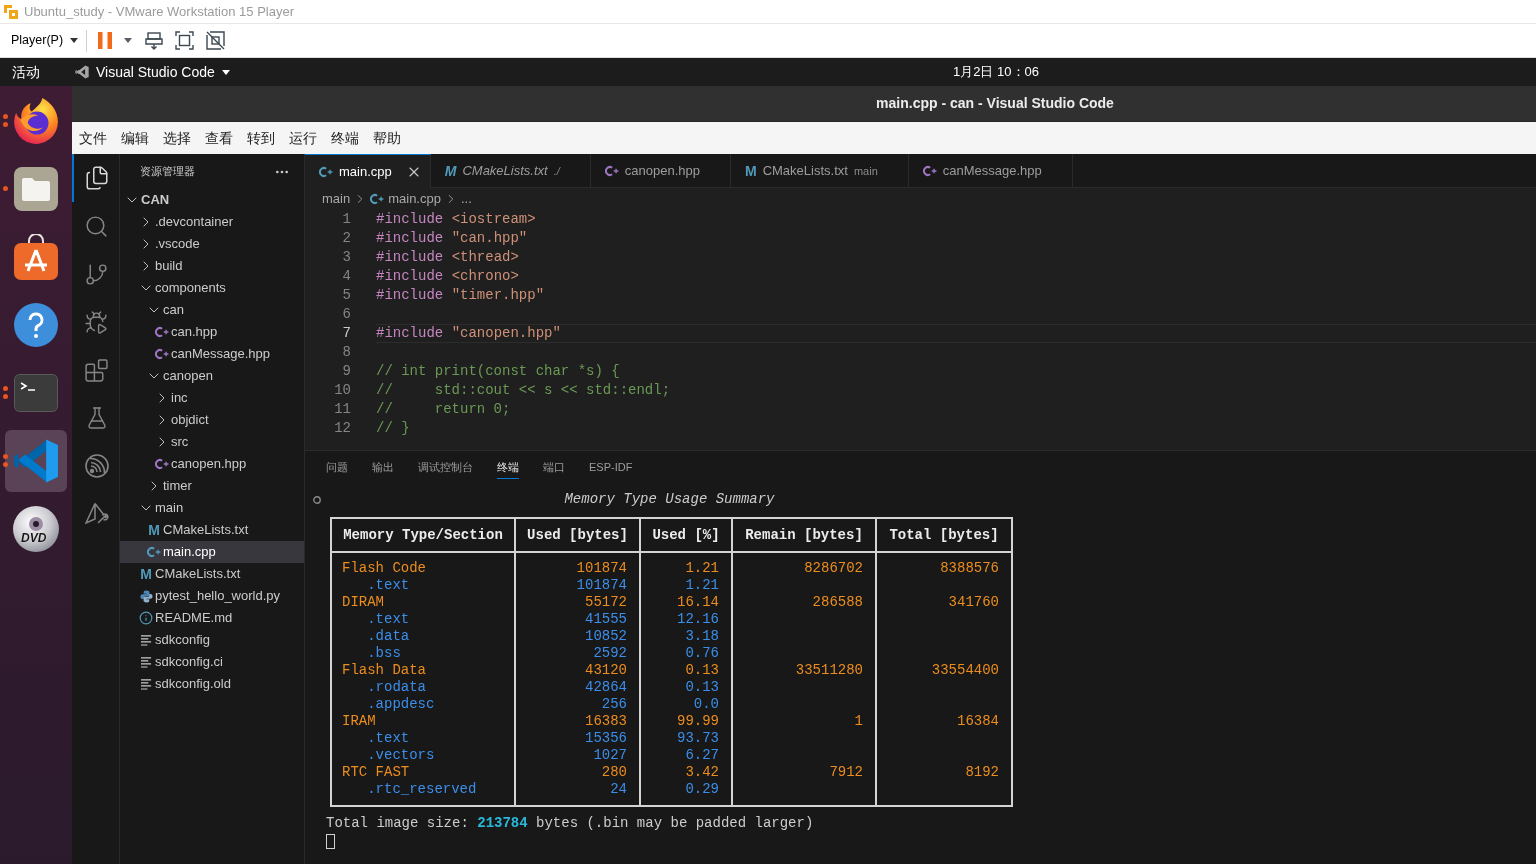 The width and height of the screenshot is (1536, 864). I want to click on tab-description: main, so click(865, 171).